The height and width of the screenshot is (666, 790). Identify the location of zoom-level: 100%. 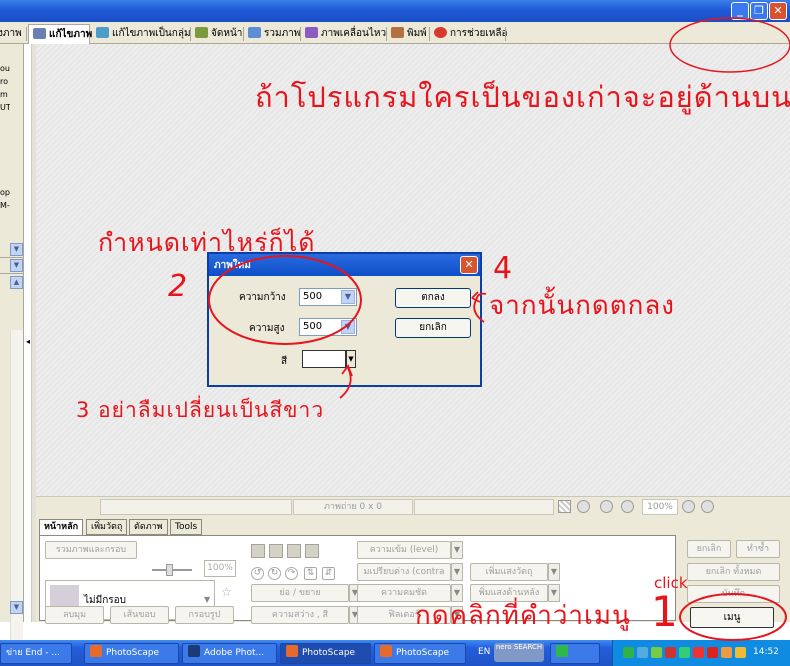
(660, 507).